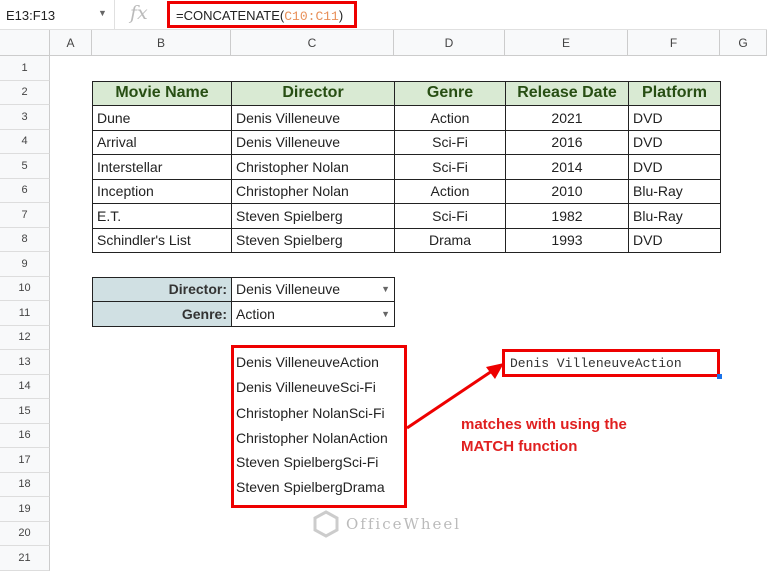  Describe the element at coordinates (162, 240) in the screenshot. I see `table-cell: Schindler's List` at that location.